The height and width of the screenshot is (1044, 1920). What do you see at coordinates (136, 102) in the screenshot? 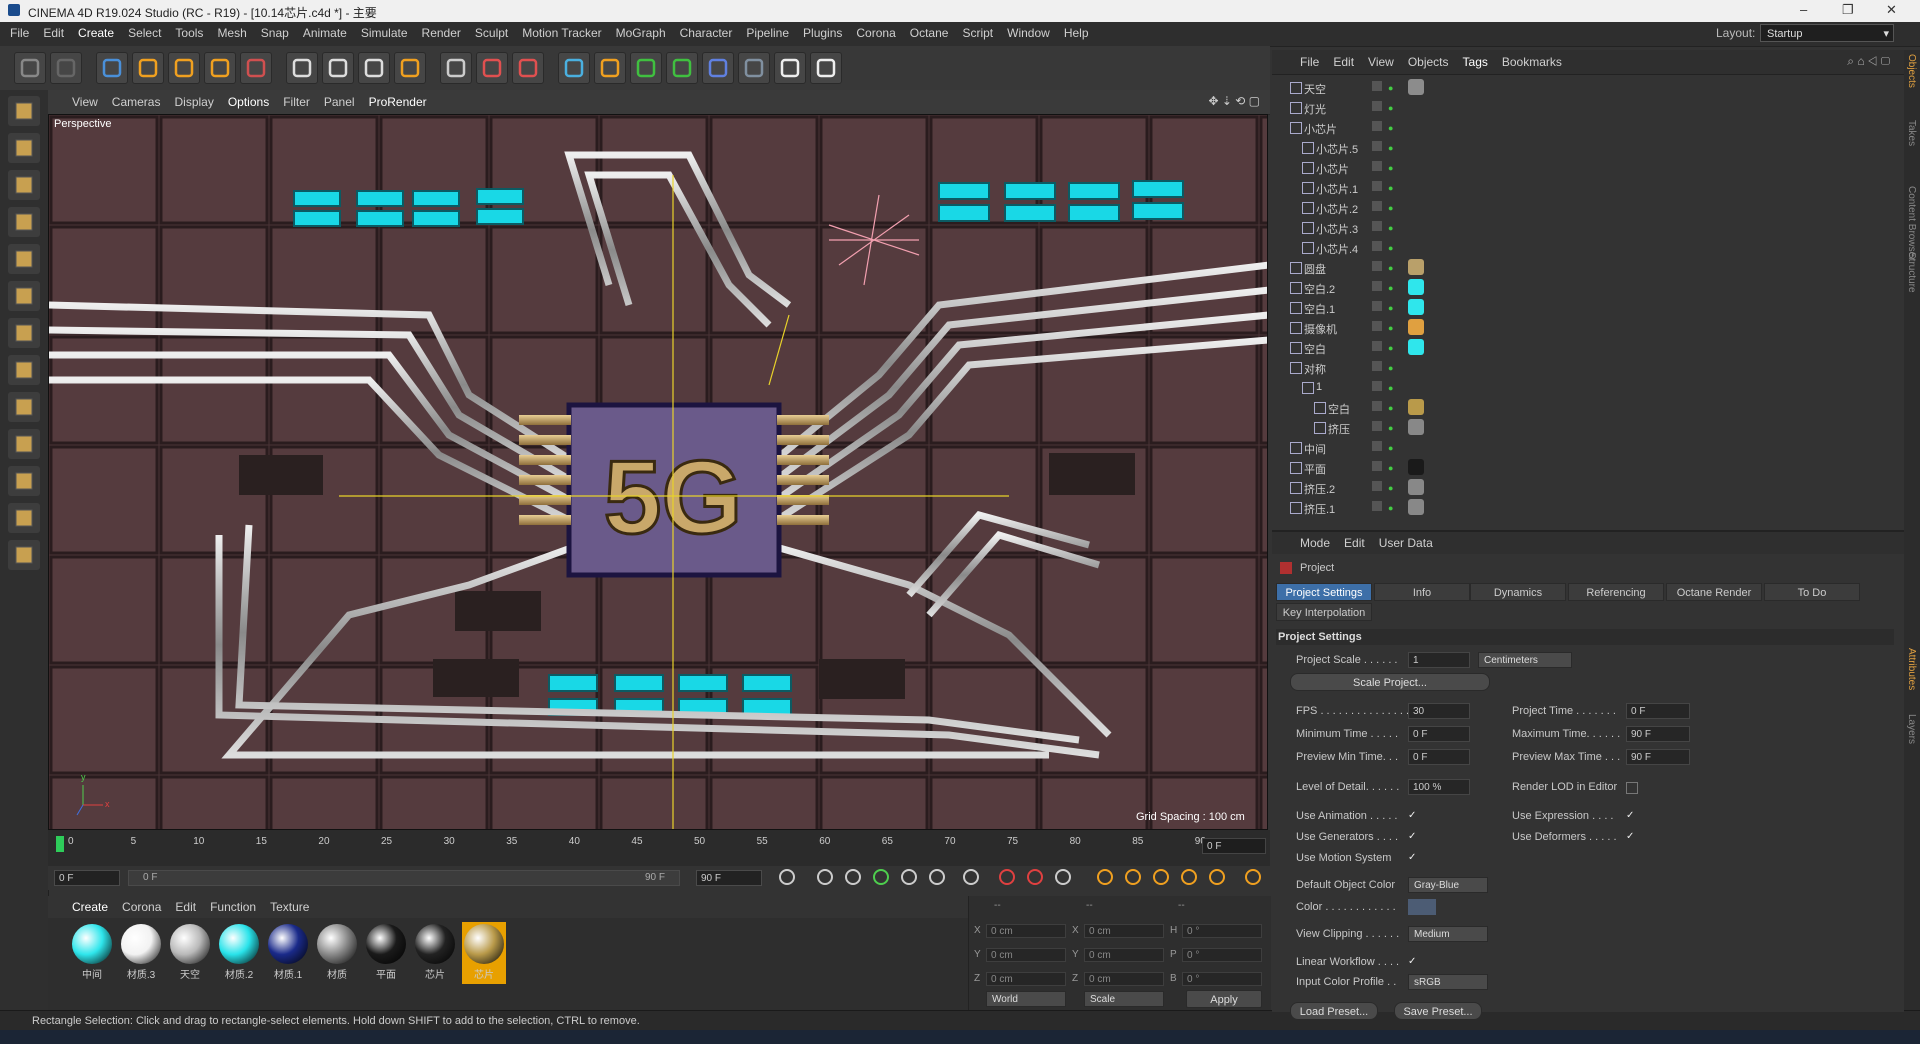
I see `viewport-menu-item-1: Cameras` at bounding box center [136, 102].